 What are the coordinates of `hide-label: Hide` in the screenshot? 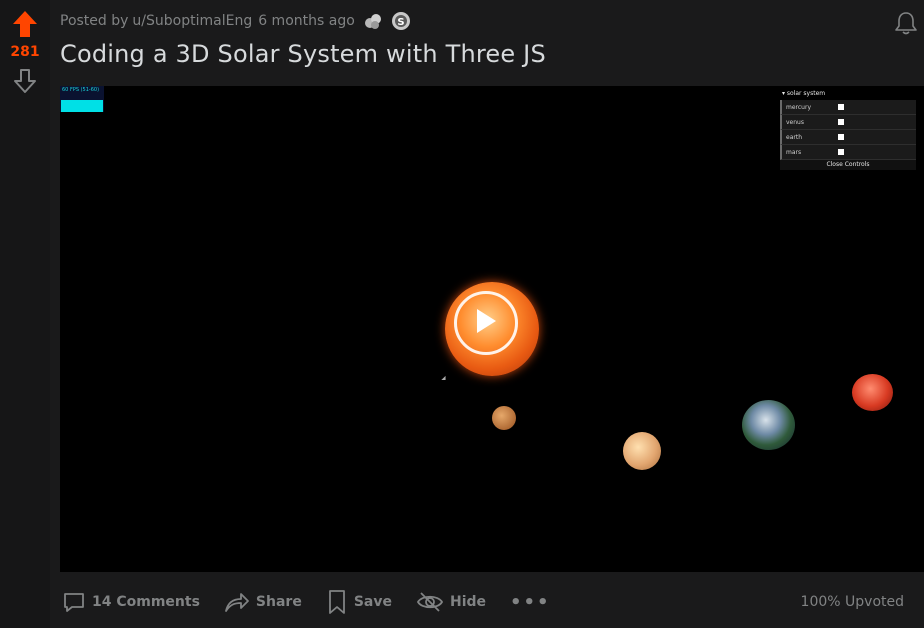 It's located at (468, 602).